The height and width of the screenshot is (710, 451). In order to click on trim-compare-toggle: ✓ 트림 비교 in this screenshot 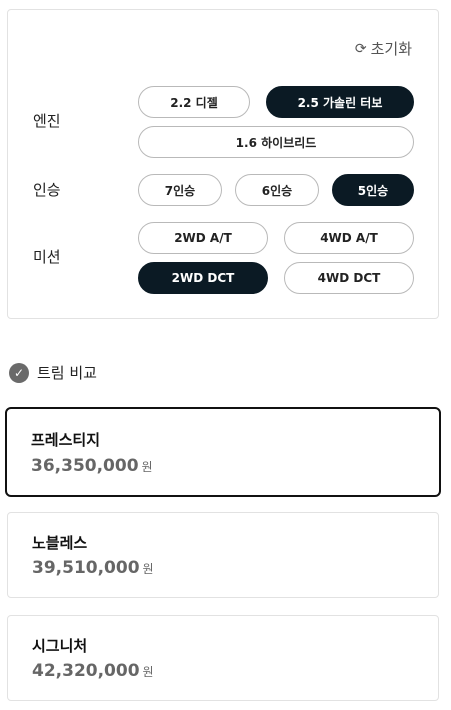, I will do `click(53, 372)`.